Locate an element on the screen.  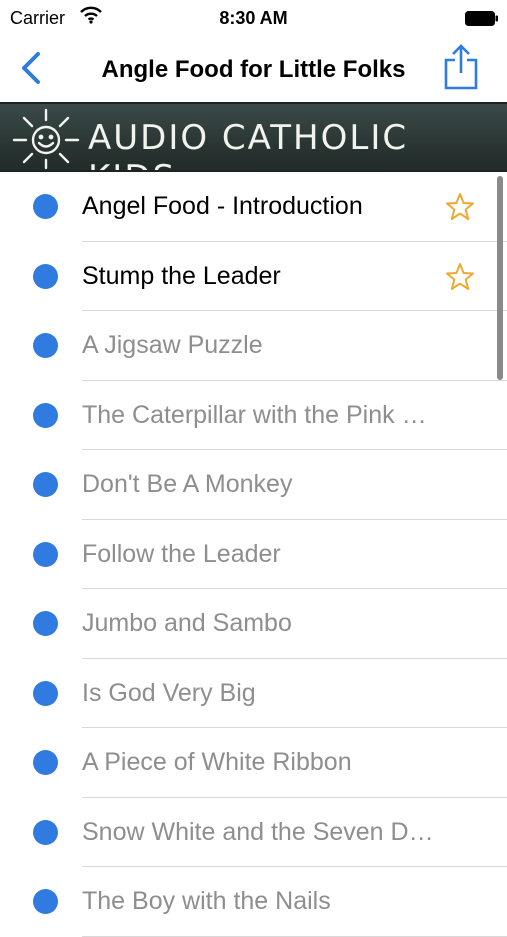
track-title: Follow the Leader is located at coordinates (181, 553).